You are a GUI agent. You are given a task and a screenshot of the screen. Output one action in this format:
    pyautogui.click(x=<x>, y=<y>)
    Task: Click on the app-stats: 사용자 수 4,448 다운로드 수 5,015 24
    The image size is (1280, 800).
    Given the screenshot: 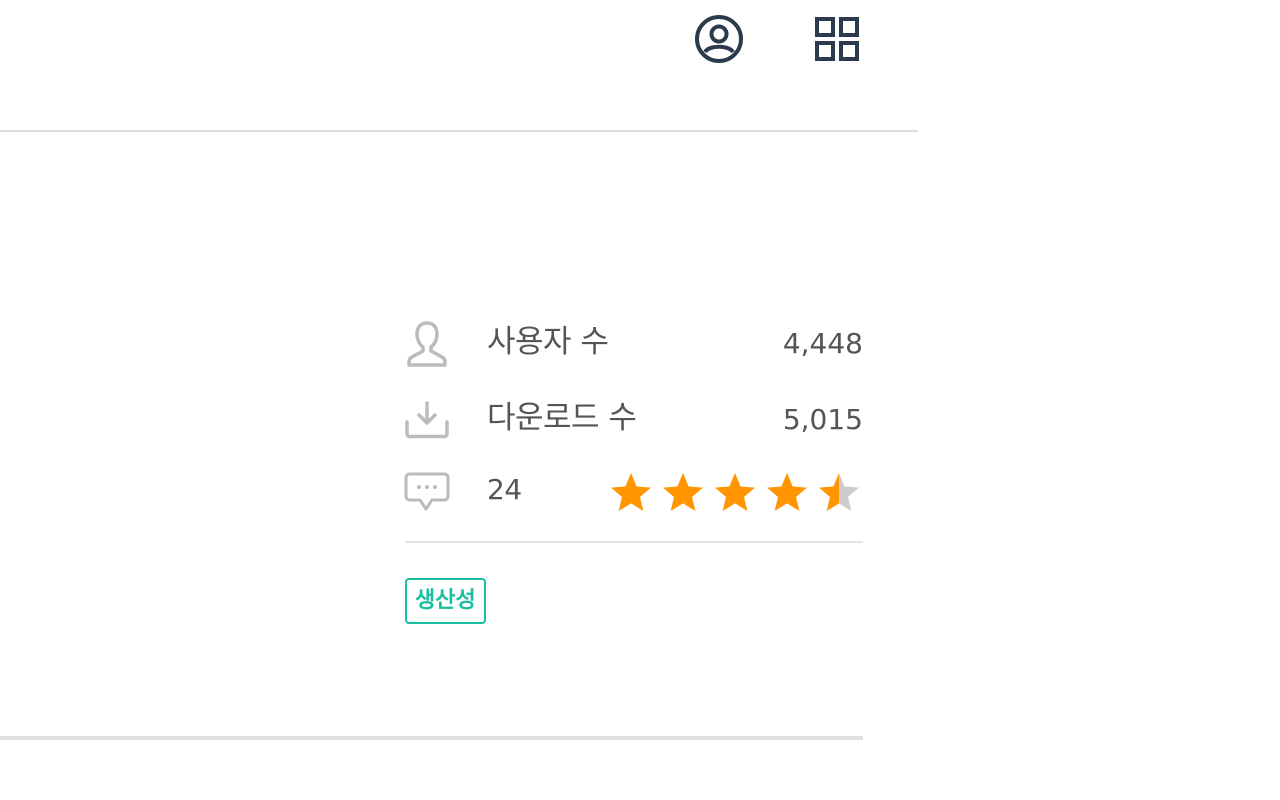 What is the action you would take?
    pyautogui.click(x=631, y=421)
    